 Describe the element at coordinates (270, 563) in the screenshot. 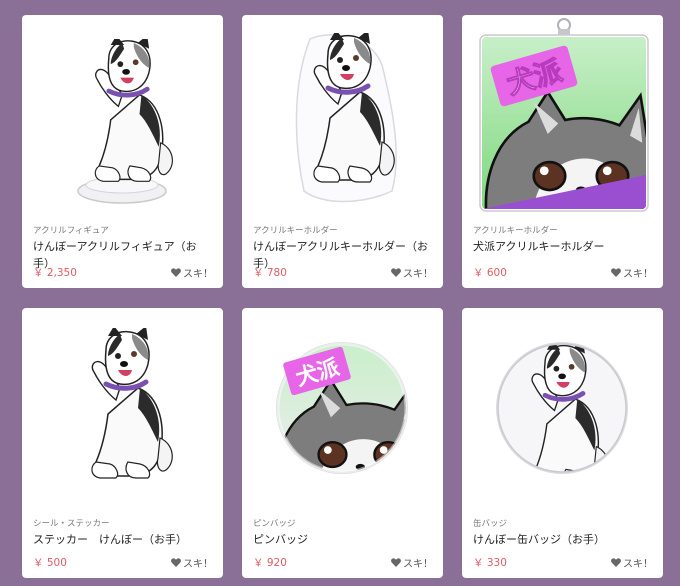

I see `product-price: ￥ 920` at that location.